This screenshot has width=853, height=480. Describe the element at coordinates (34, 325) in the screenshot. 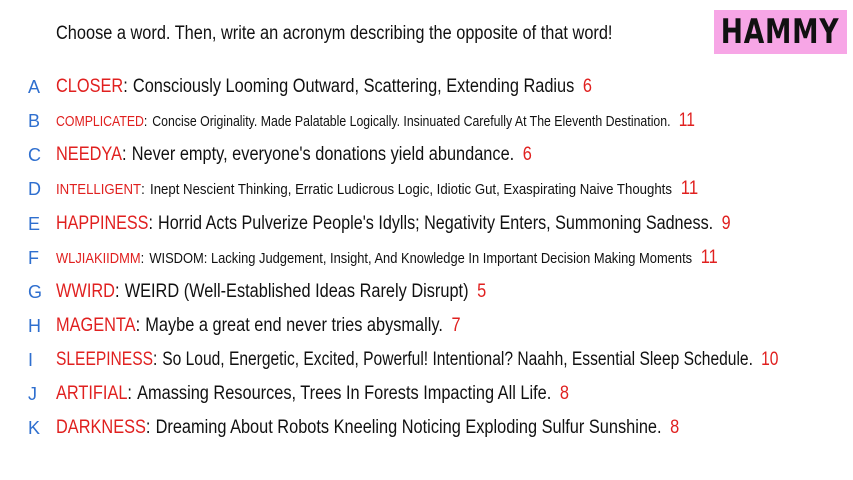

I see `row-letter: H` at that location.